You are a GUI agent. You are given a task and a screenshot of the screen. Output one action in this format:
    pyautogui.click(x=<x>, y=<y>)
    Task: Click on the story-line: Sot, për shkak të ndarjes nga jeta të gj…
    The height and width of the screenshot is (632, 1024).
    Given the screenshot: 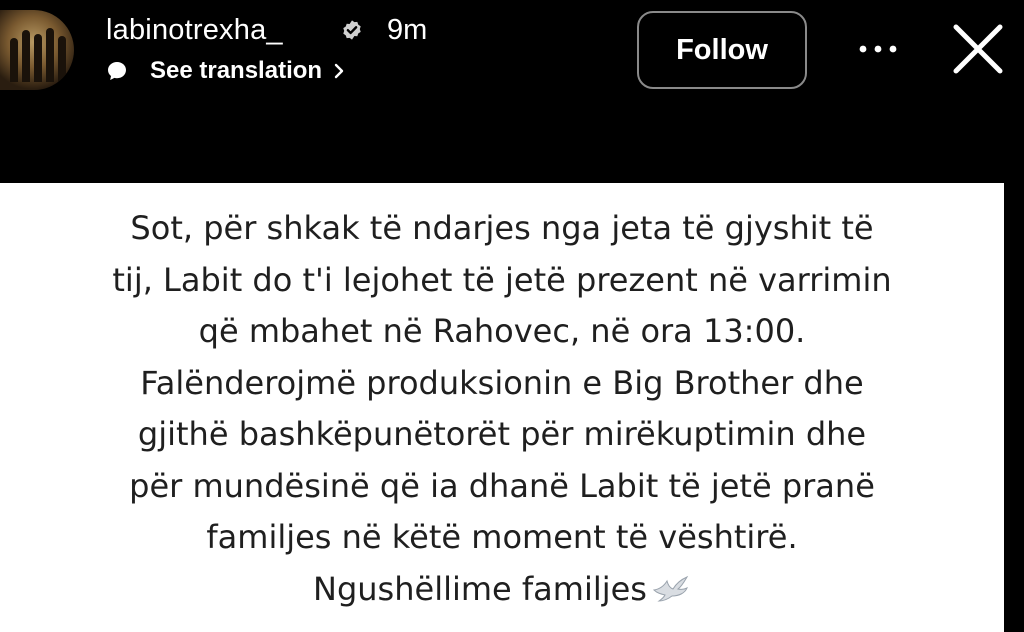 What is the action you would take?
    pyautogui.click(x=502, y=228)
    